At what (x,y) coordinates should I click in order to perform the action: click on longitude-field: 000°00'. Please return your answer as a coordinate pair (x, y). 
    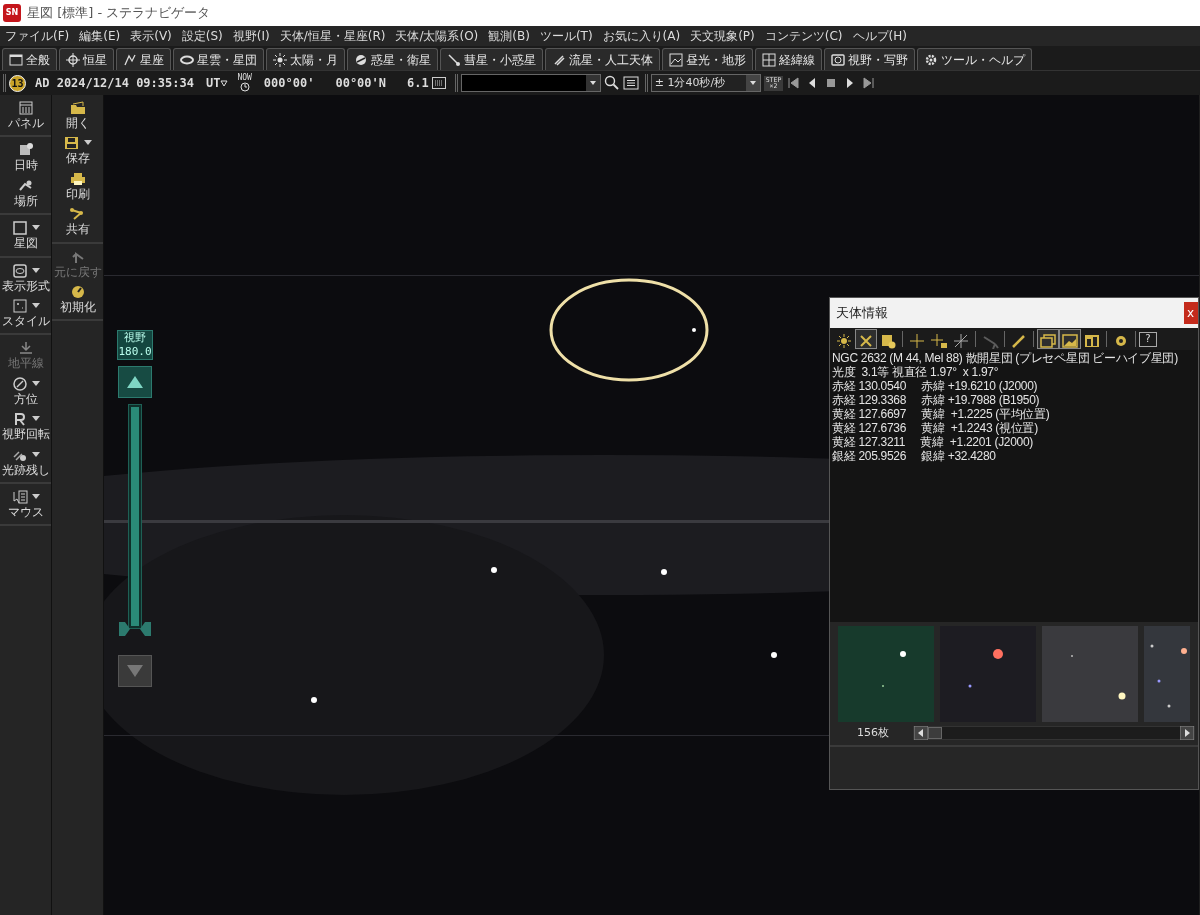
    Looking at the image, I should click on (289, 83).